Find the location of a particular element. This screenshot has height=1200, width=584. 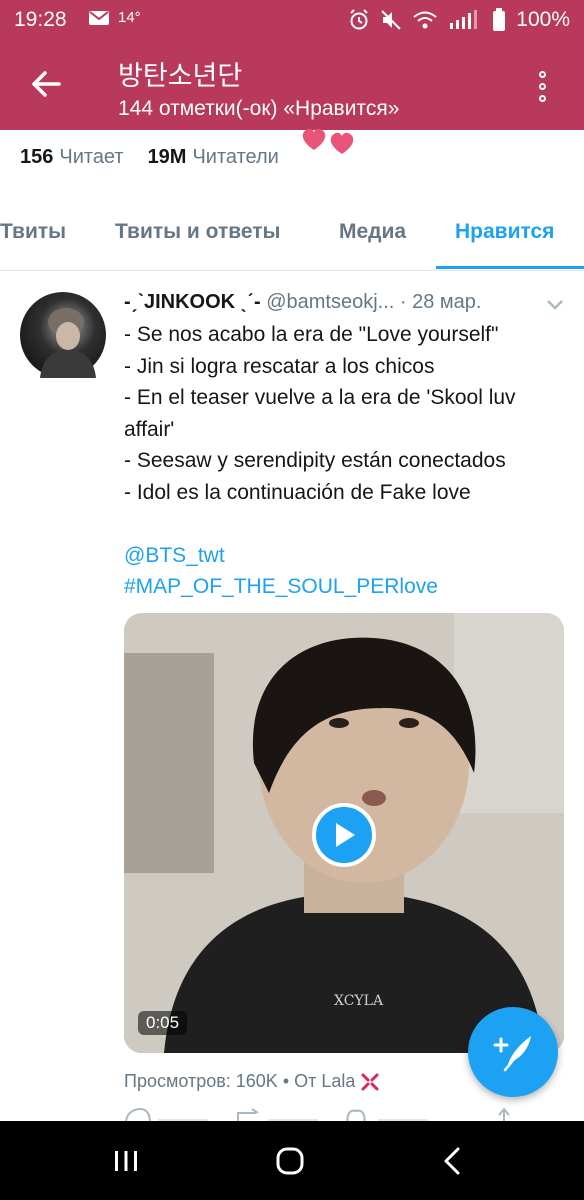

active-tab-indicator is located at coordinates (510, 267).